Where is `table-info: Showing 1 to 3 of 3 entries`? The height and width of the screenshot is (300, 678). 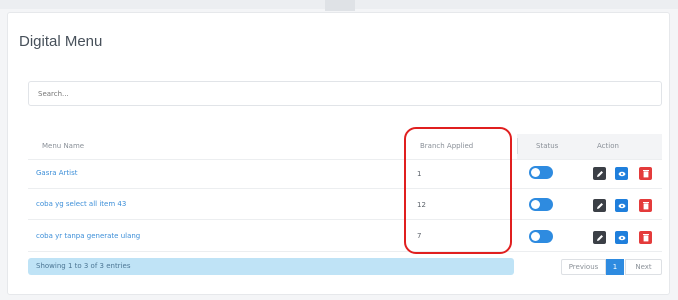 table-info: Showing 1 to 3 of 3 entries is located at coordinates (271, 266).